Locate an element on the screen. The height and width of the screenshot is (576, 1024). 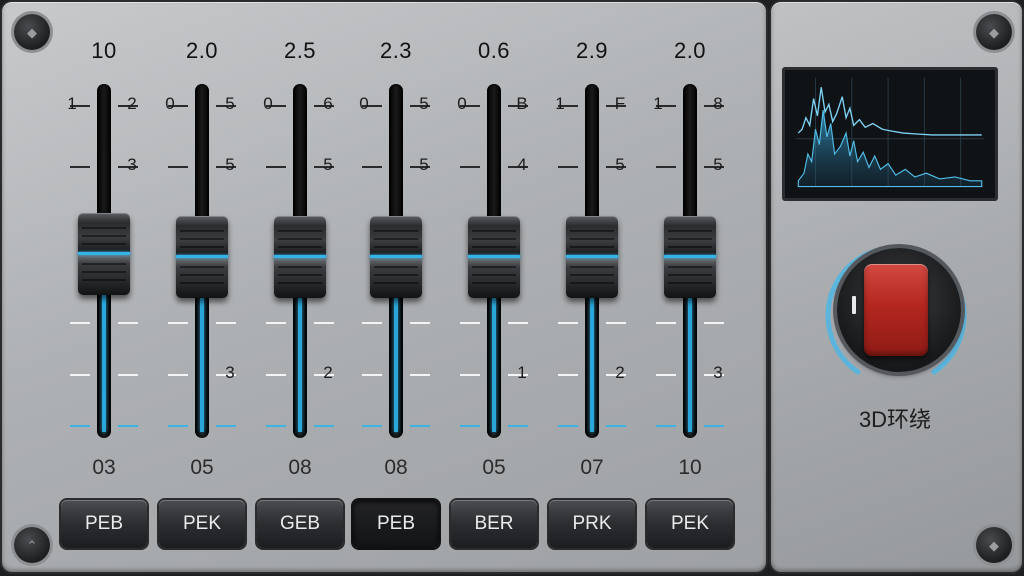
band-button: BER is located at coordinates (494, 524).